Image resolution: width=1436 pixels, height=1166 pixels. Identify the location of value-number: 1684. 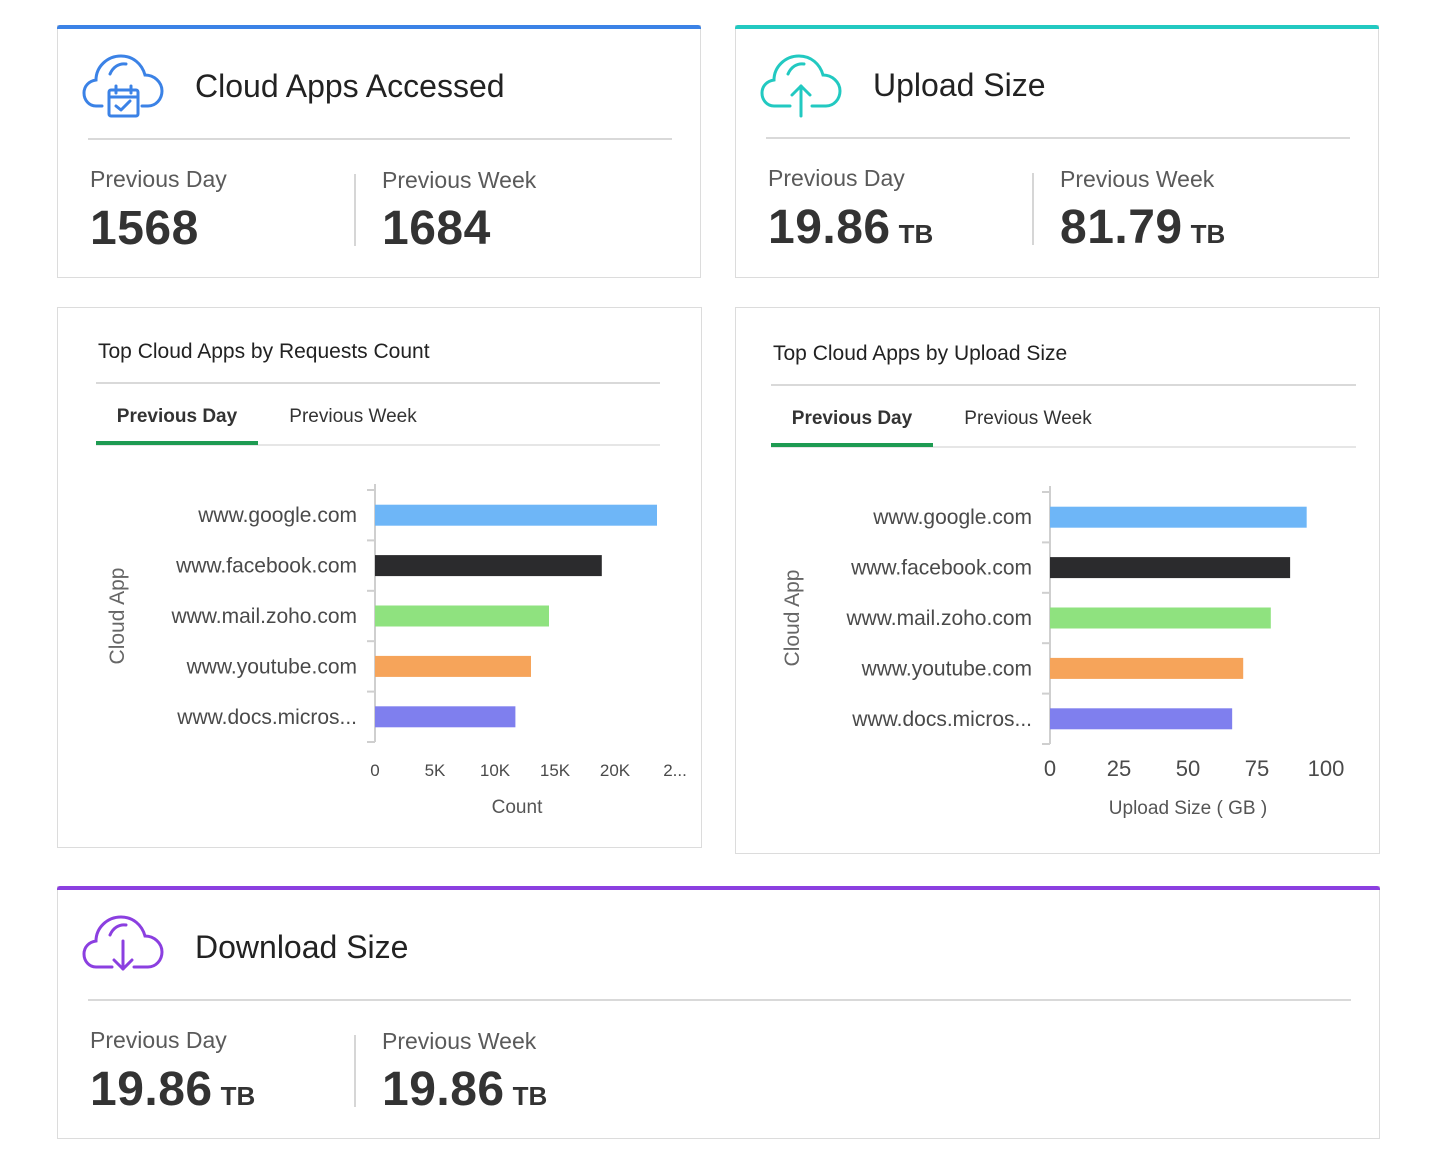
(436, 228).